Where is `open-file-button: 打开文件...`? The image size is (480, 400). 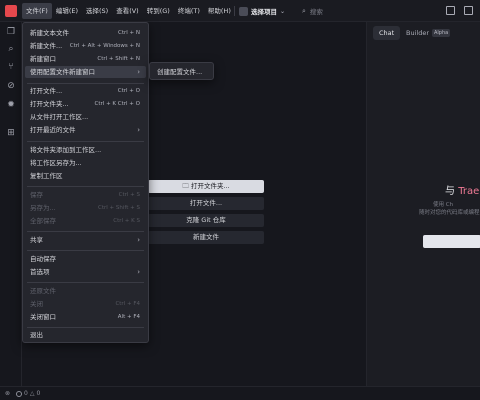 open-file-button: 打开文件... is located at coordinates (206, 203).